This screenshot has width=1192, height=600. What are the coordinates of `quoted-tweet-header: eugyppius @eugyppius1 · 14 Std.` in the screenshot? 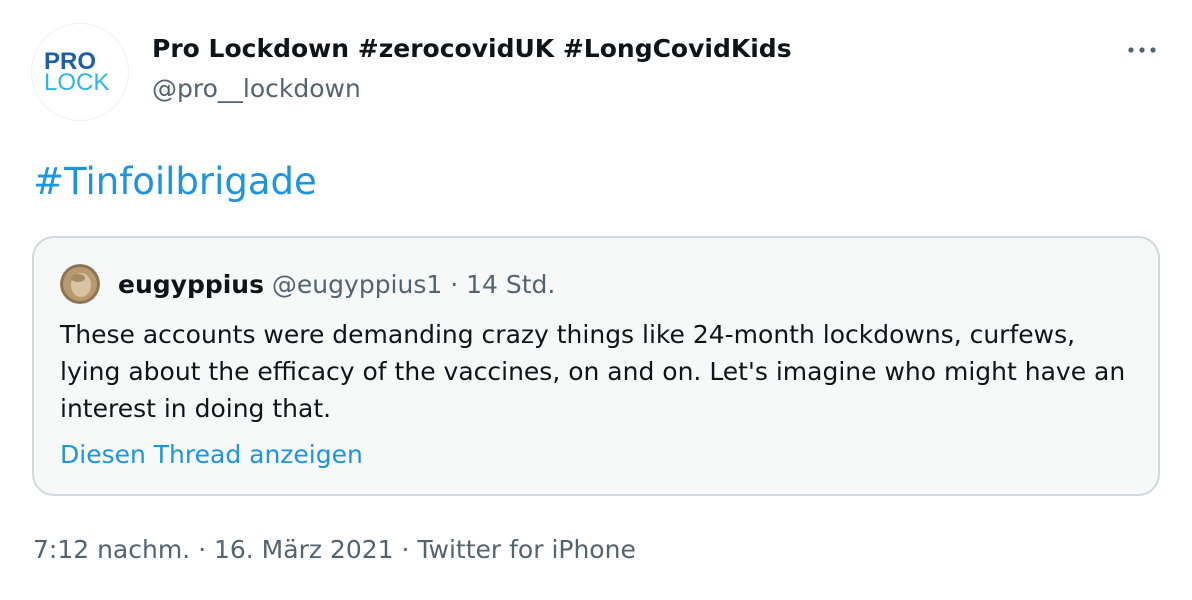 It's located at (336, 284).